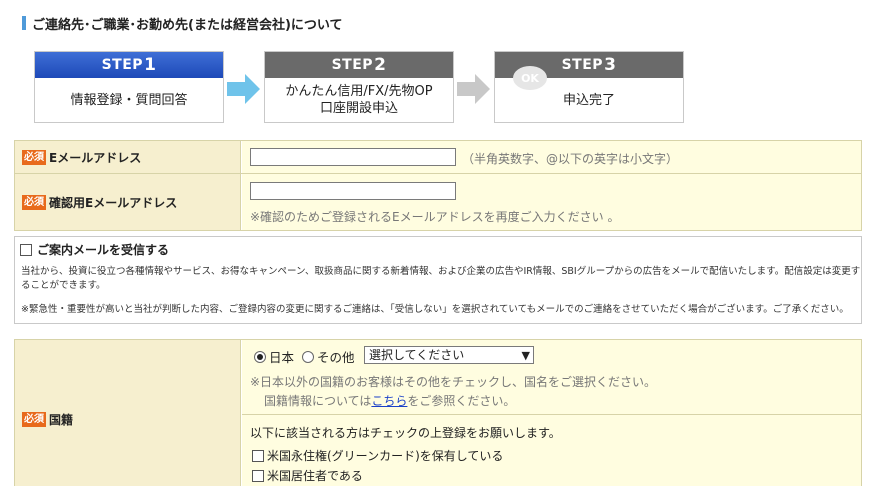 The image size is (878, 486). I want to click on ok-icon: OK, so click(530, 78).